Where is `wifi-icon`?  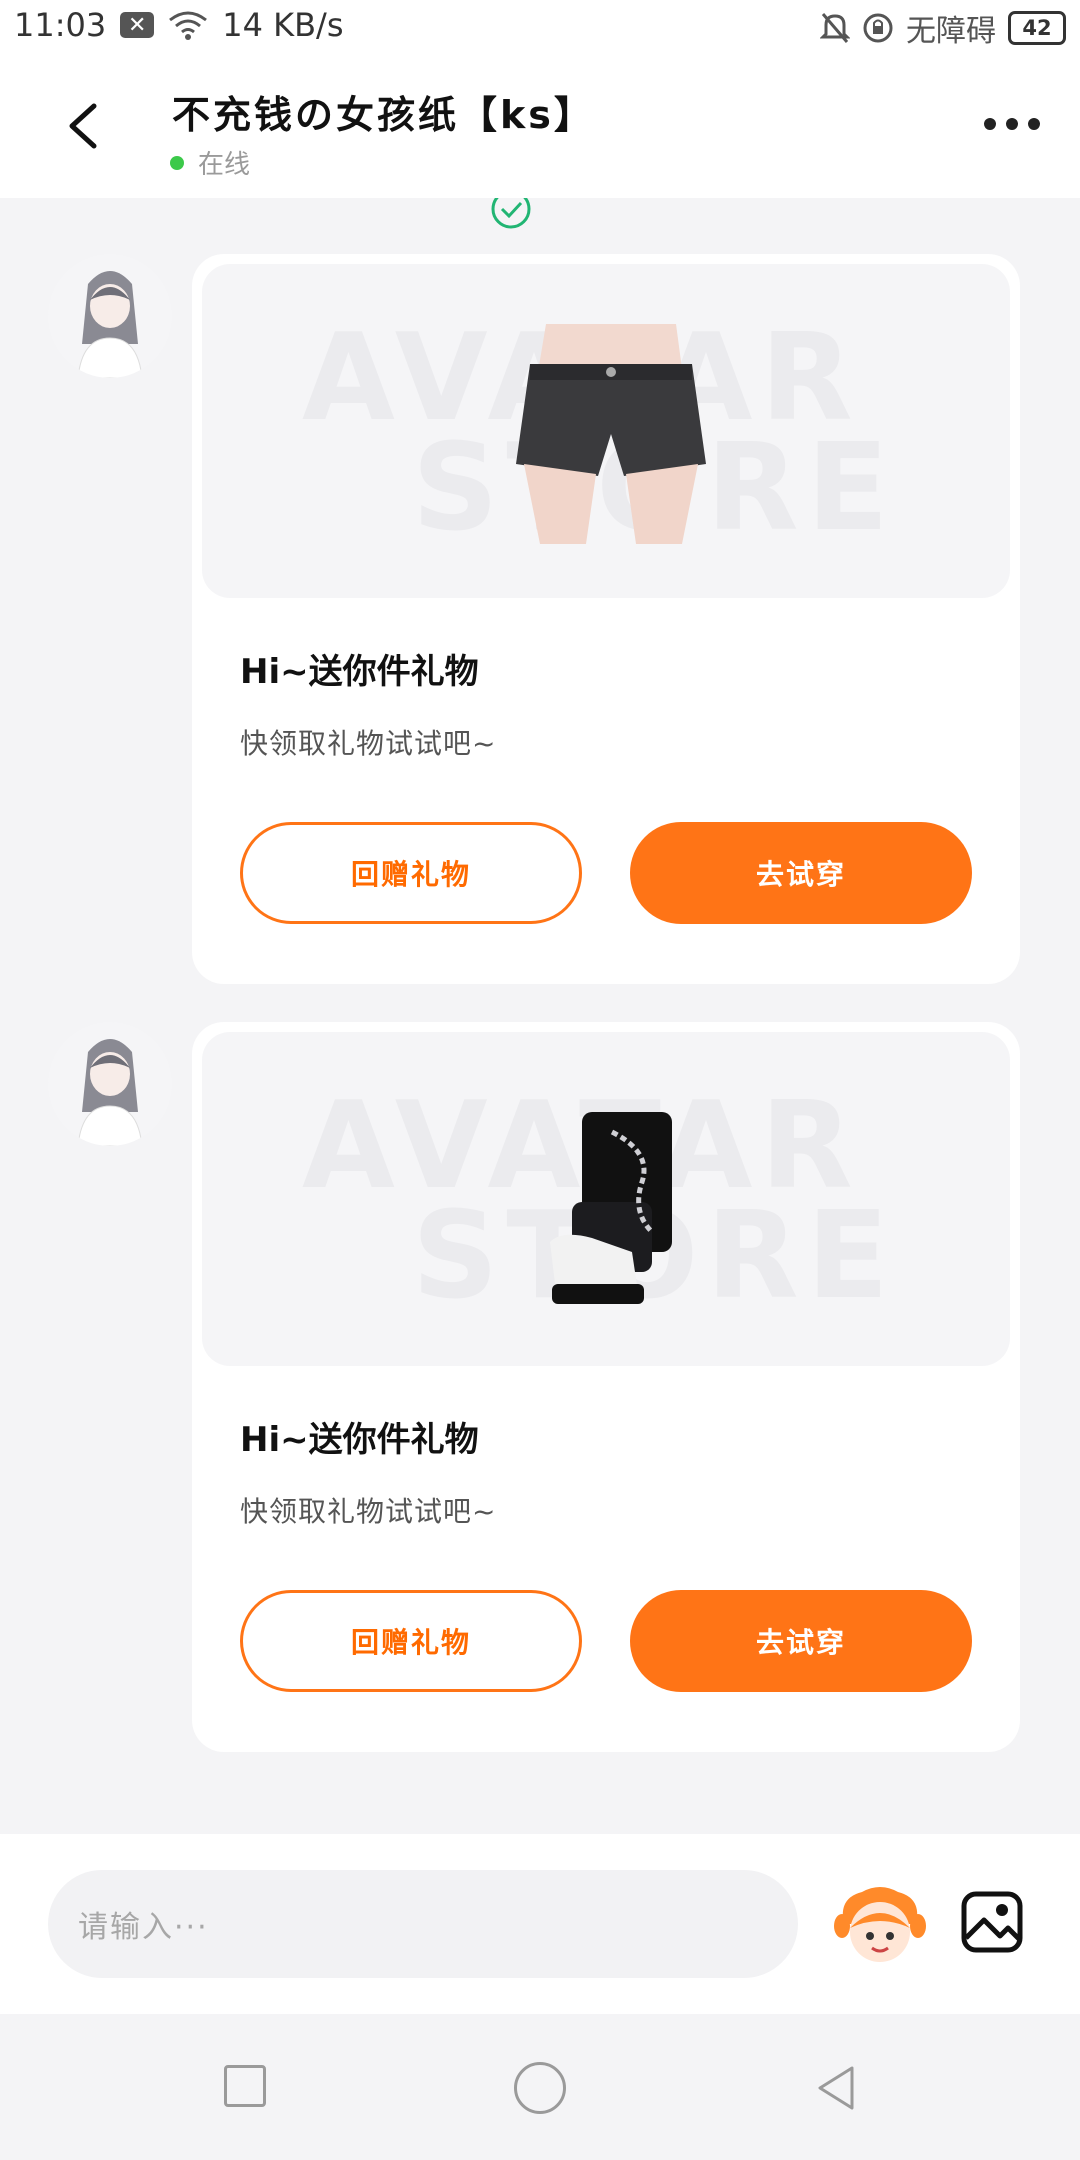
wifi-icon is located at coordinates (188, 25).